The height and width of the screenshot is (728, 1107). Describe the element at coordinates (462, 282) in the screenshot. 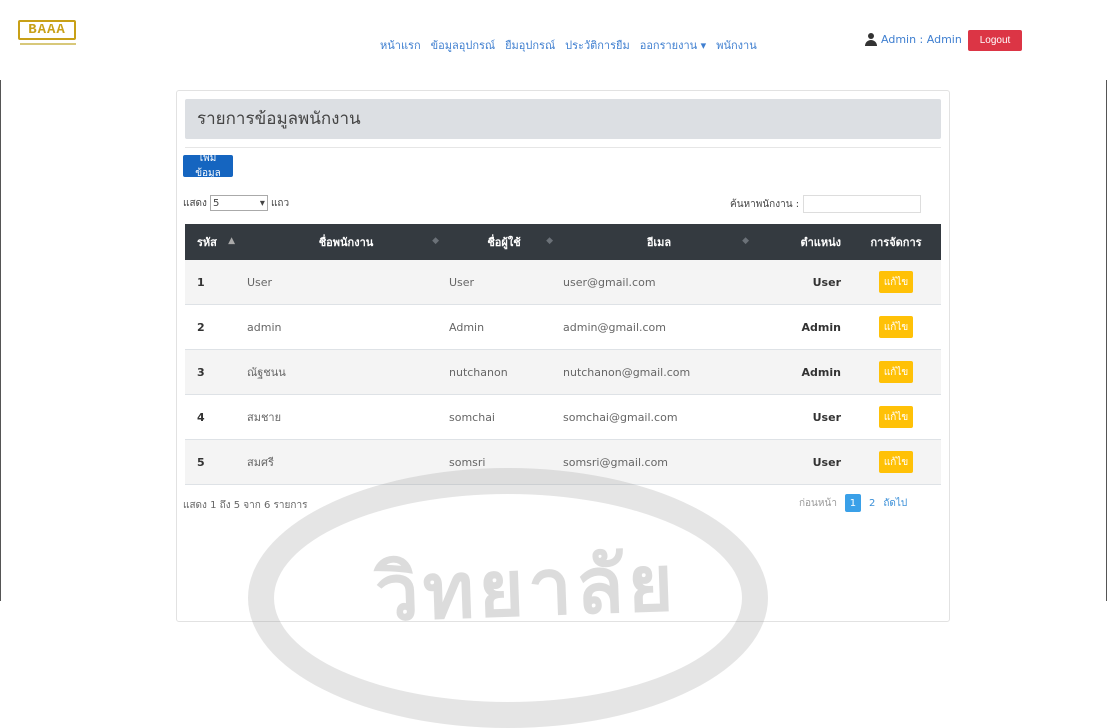

I see `cell-username: User` at that location.